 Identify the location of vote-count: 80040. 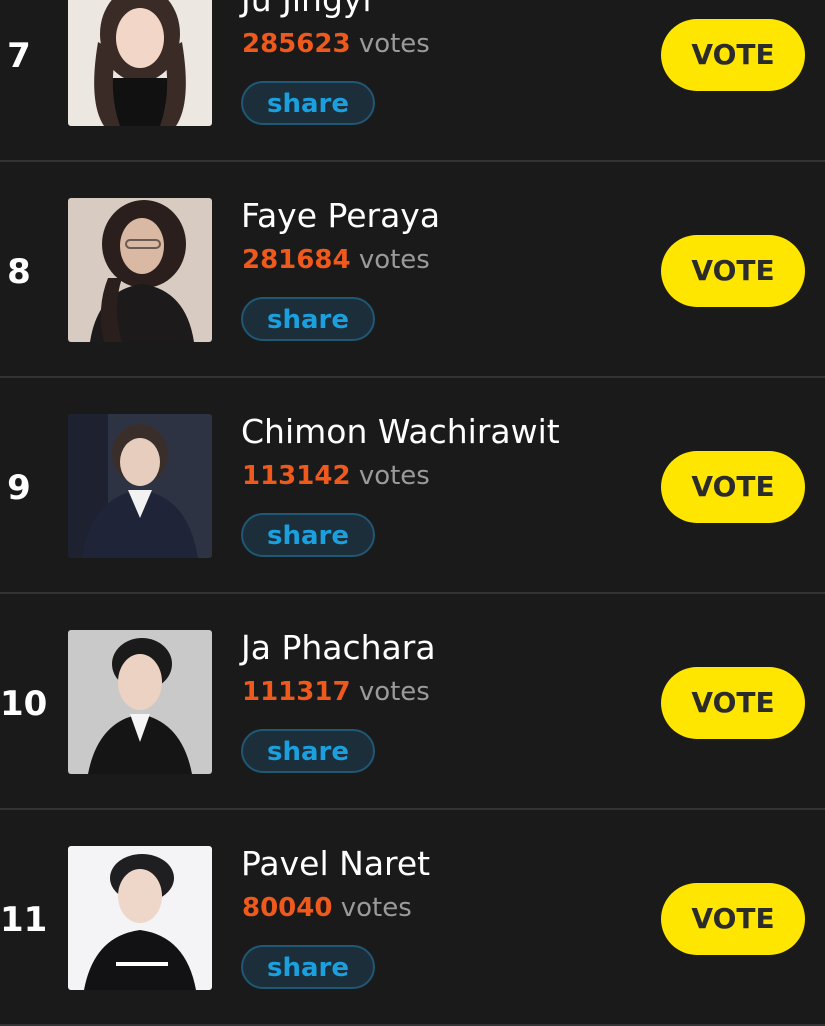
(287, 908).